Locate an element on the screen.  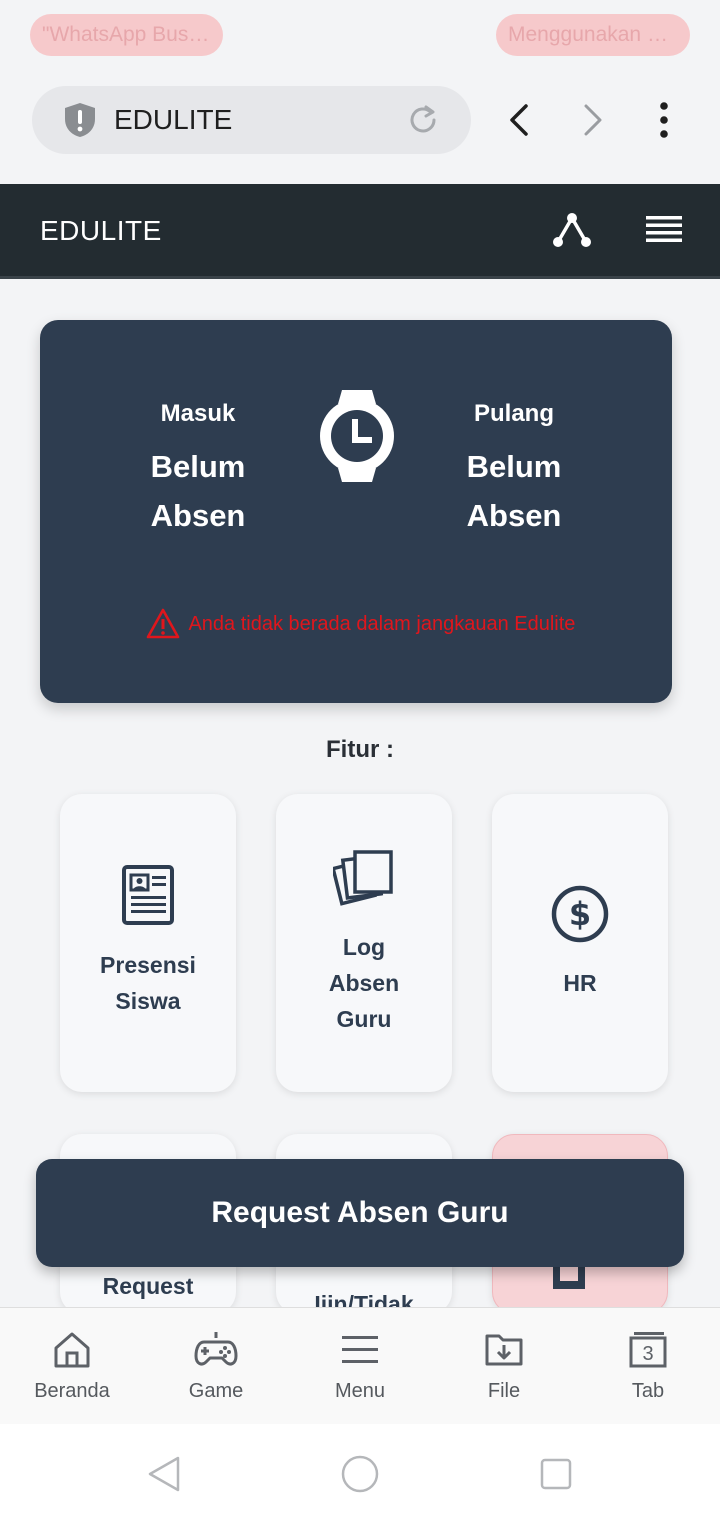
tile-log-line1: Log is located at coordinates (364, 947).